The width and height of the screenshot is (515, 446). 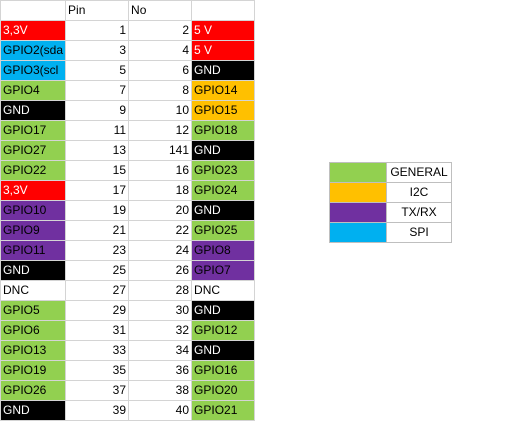 What do you see at coordinates (33, 50) in the screenshot?
I see `pin-name-left: GPIO2(sda` at bounding box center [33, 50].